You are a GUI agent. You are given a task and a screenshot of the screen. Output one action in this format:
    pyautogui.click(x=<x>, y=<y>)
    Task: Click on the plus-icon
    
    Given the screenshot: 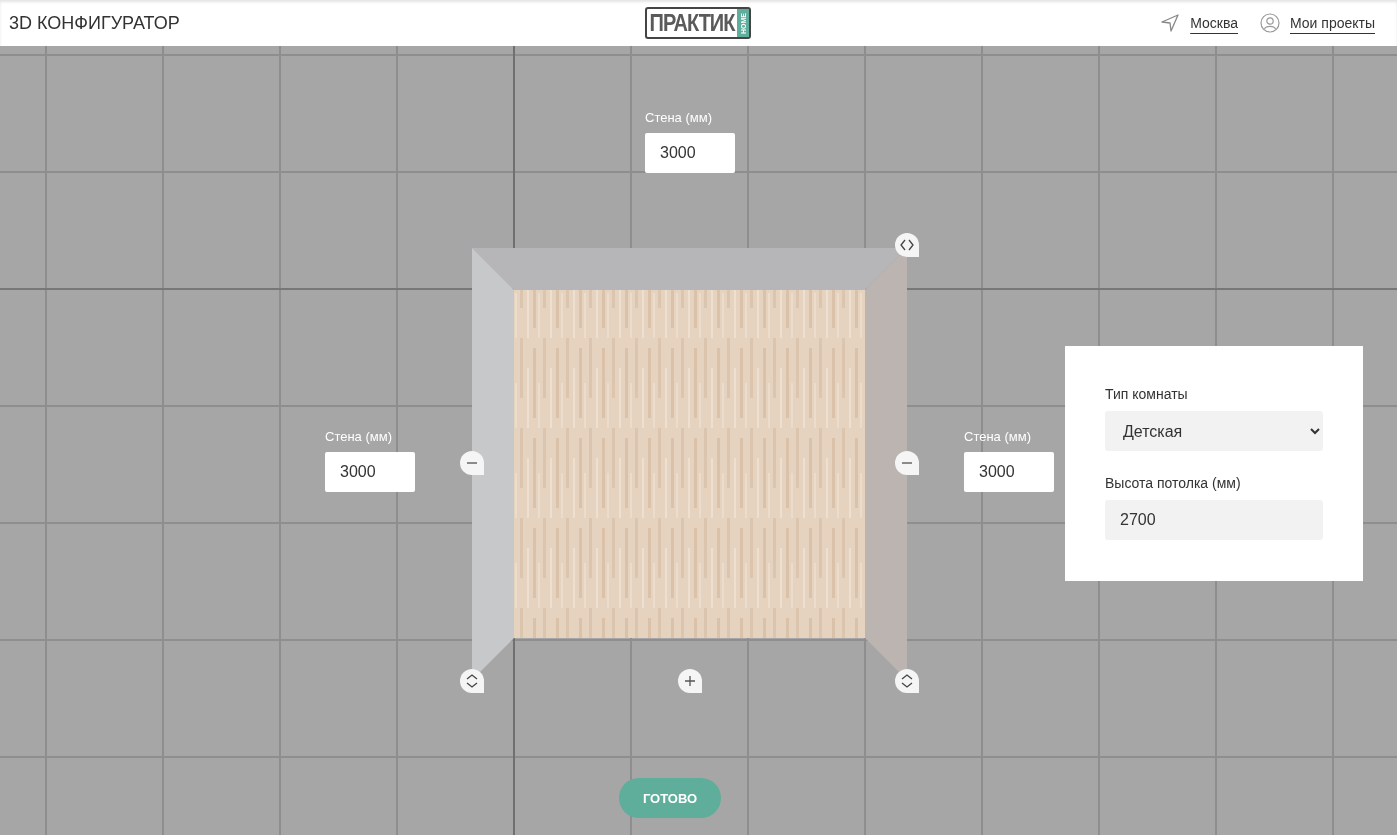 What is the action you would take?
    pyautogui.click(x=690, y=681)
    